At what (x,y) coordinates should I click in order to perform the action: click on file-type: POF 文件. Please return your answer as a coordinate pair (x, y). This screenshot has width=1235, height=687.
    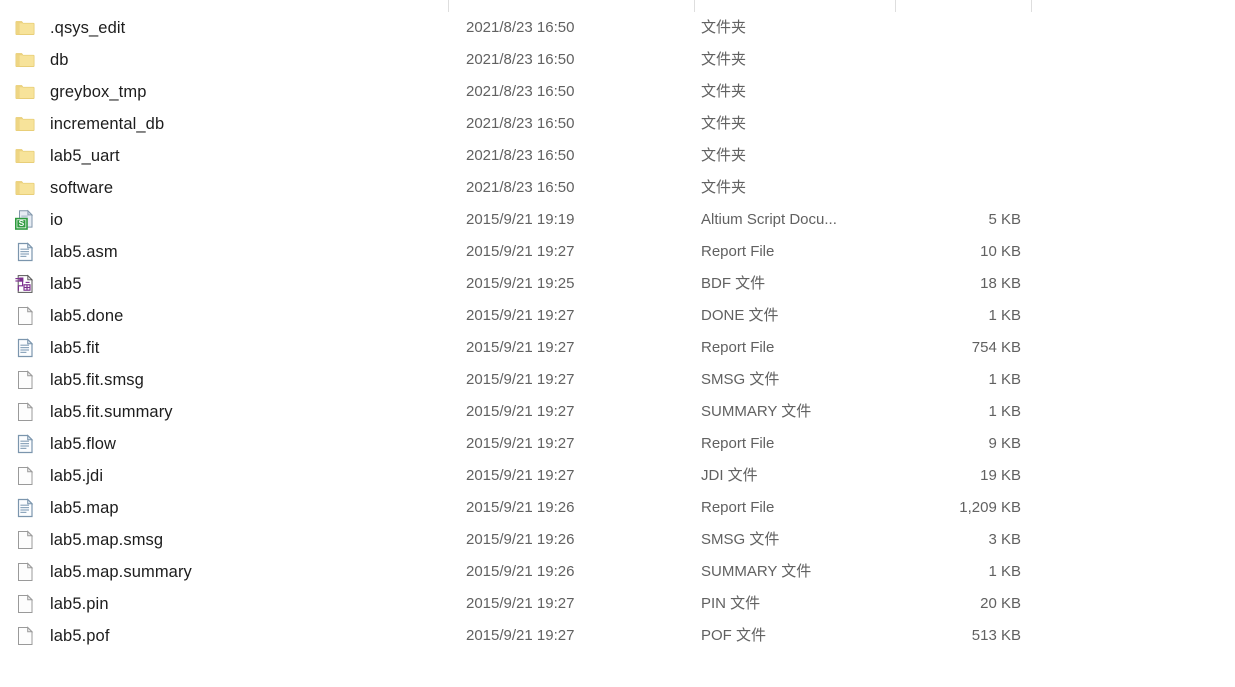
    Looking at the image, I should click on (734, 635).